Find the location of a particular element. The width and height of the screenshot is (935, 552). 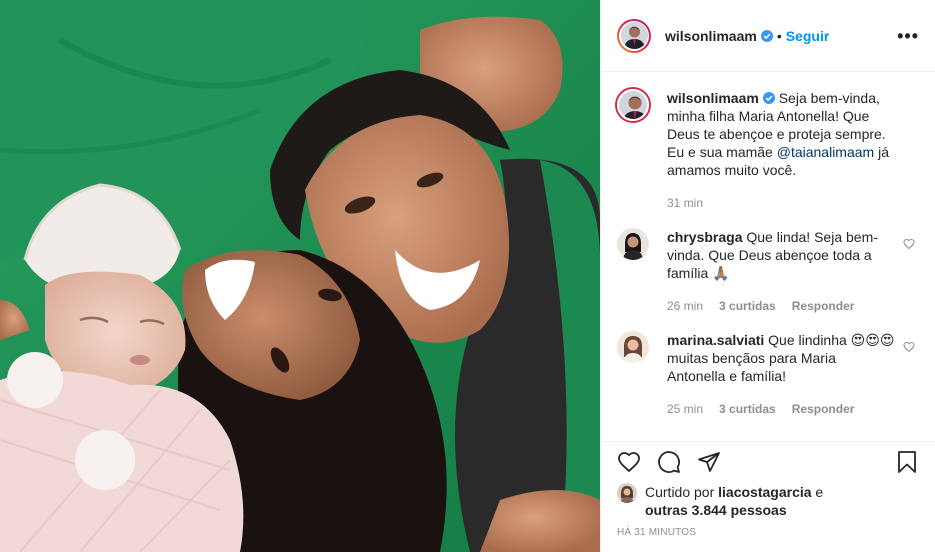

author-avatar is located at coordinates (634, 35).